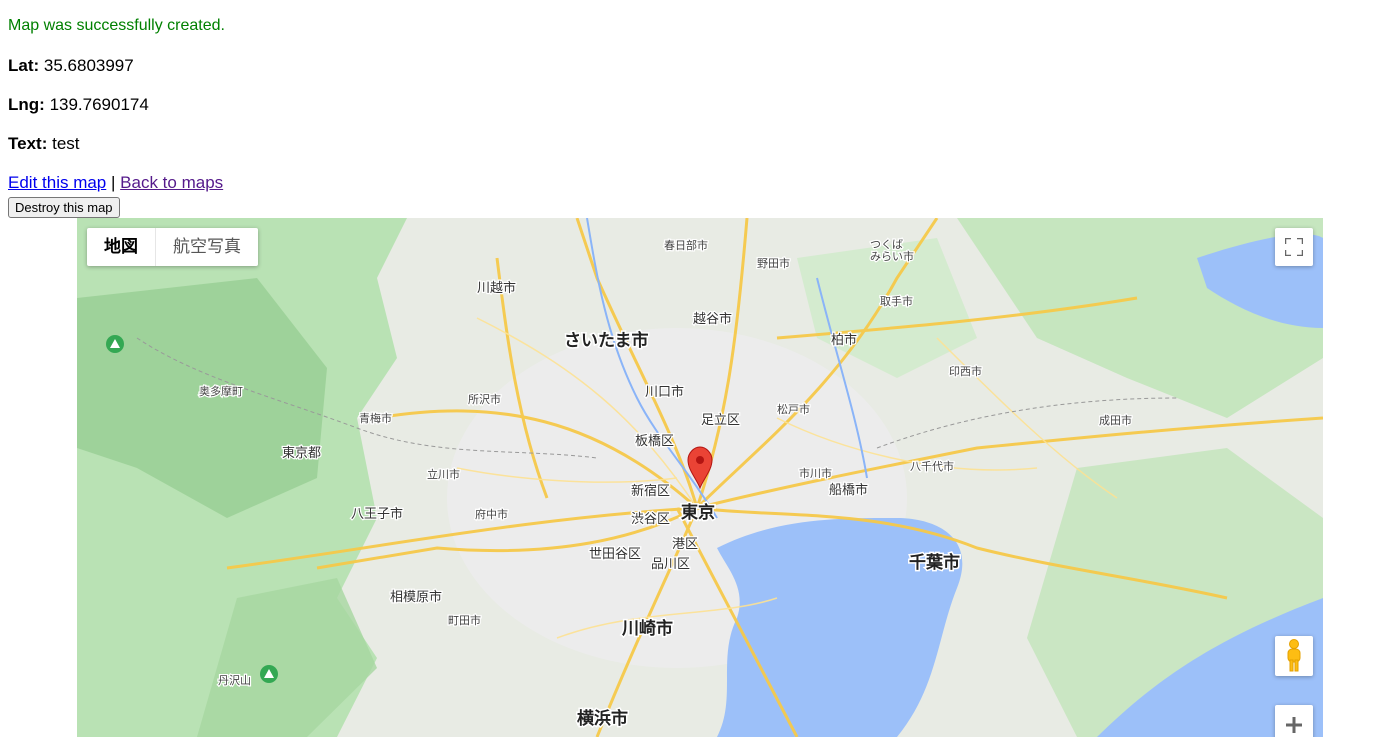  Describe the element at coordinates (647, 628) in the screenshot. I see `map-label-kawasaki: 川崎市` at that location.